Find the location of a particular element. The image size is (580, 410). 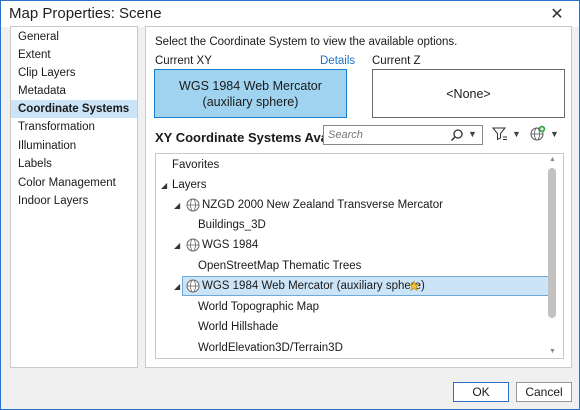

close-button: ✕ is located at coordinates (557, 14).